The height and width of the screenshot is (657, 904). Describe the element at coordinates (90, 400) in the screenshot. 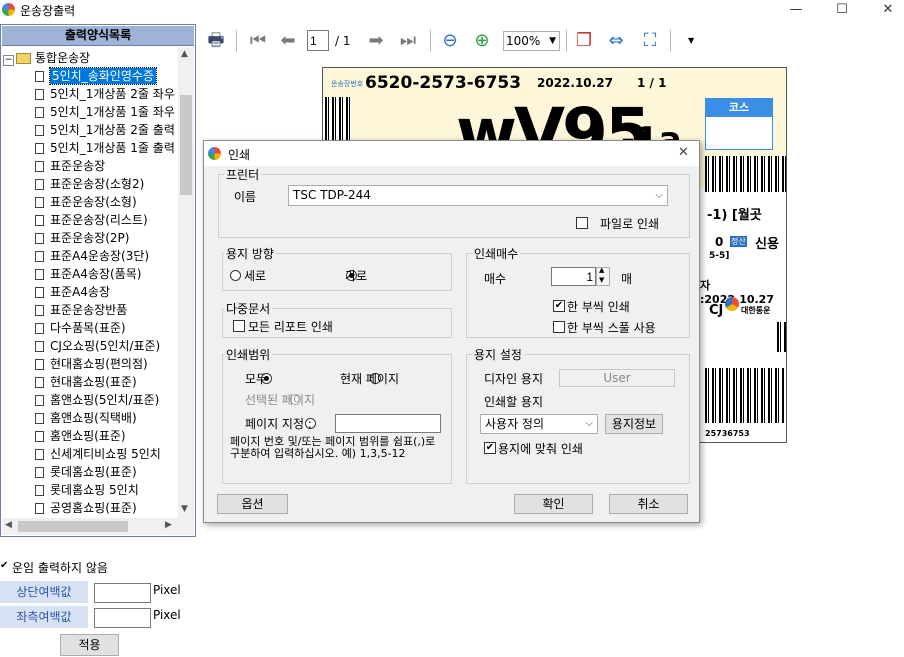

I see `tree-item: 홈앤쇼핑(5인치/표준)` at that location.